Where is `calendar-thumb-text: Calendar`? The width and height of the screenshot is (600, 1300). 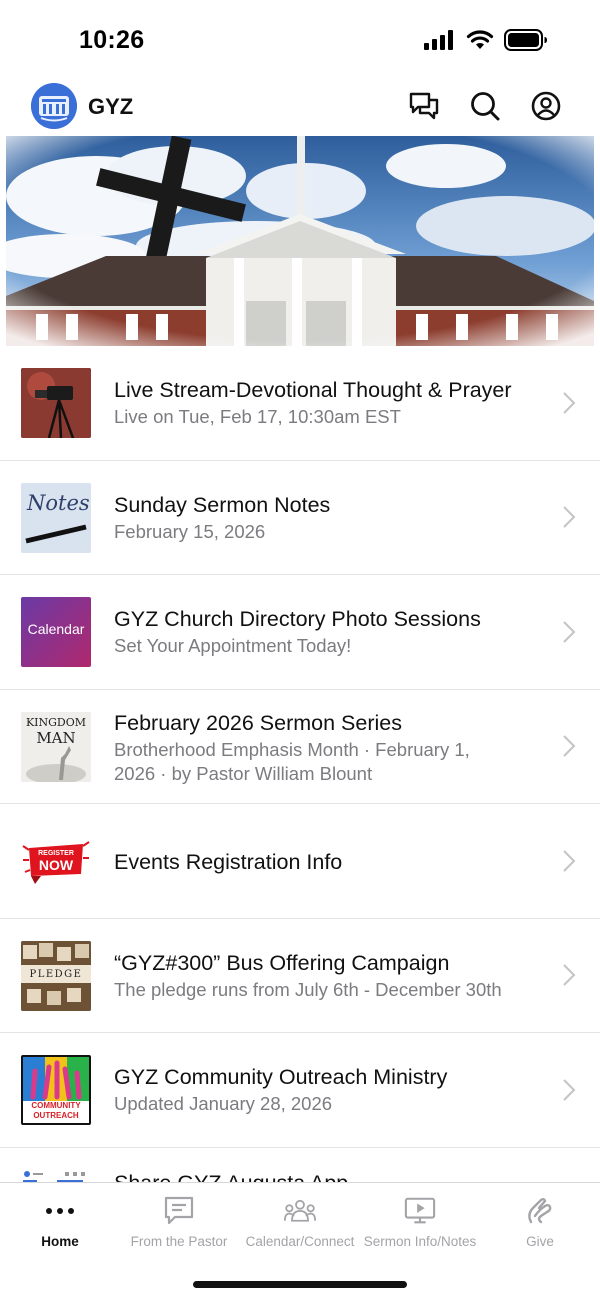 calendar-thumb-text: Calendar is located at coordinates (56, 629).